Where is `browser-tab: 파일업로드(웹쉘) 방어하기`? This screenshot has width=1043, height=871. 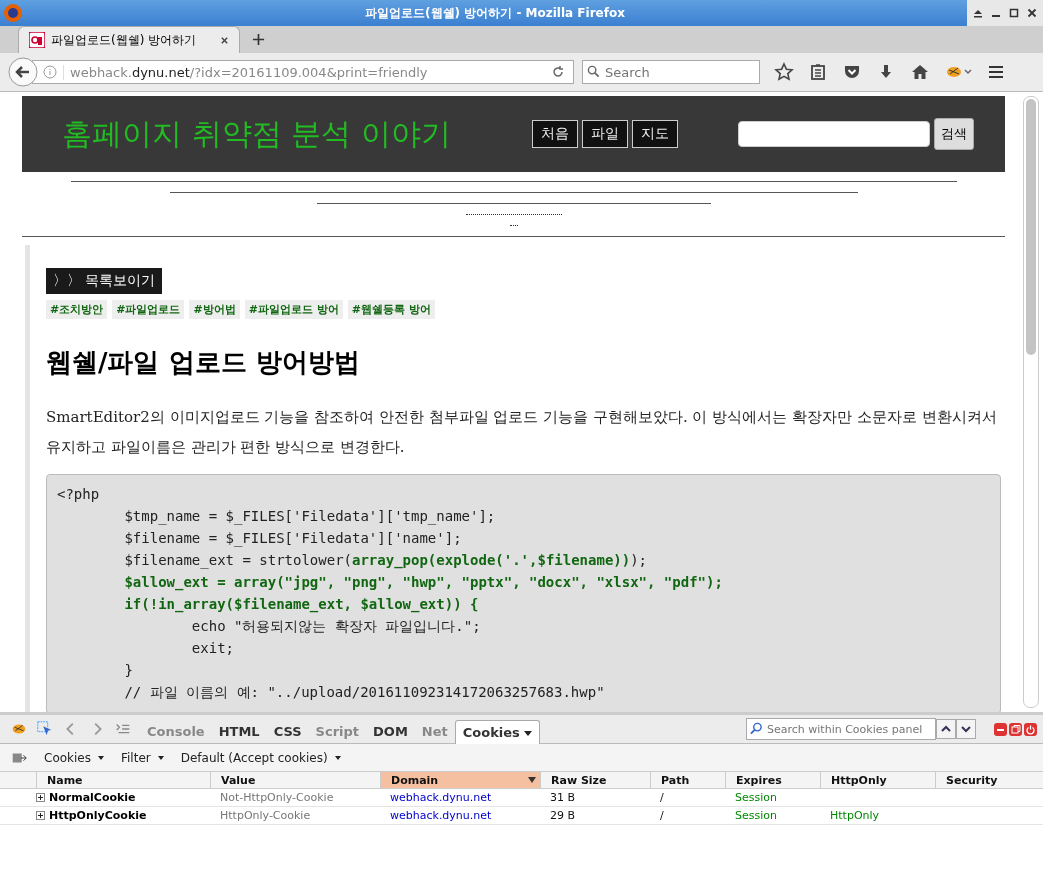
browser-tab: 파일업로드(웹쉘) 방어하기 is located at coordinates (129, 39).